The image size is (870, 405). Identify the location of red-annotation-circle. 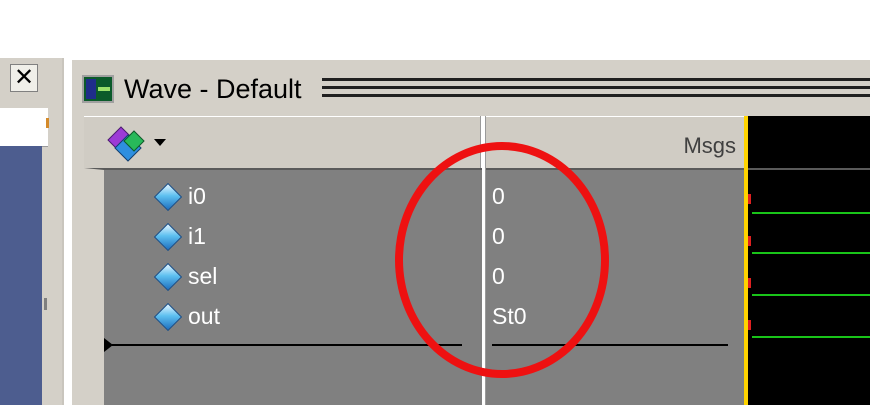
(502, 260).